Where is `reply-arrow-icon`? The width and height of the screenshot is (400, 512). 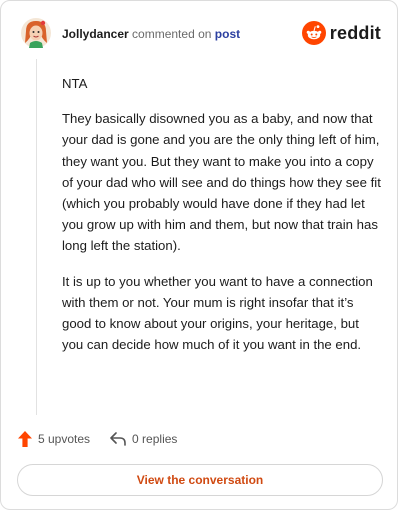
reply-arrow-icon is located at coordinates (118, 439).